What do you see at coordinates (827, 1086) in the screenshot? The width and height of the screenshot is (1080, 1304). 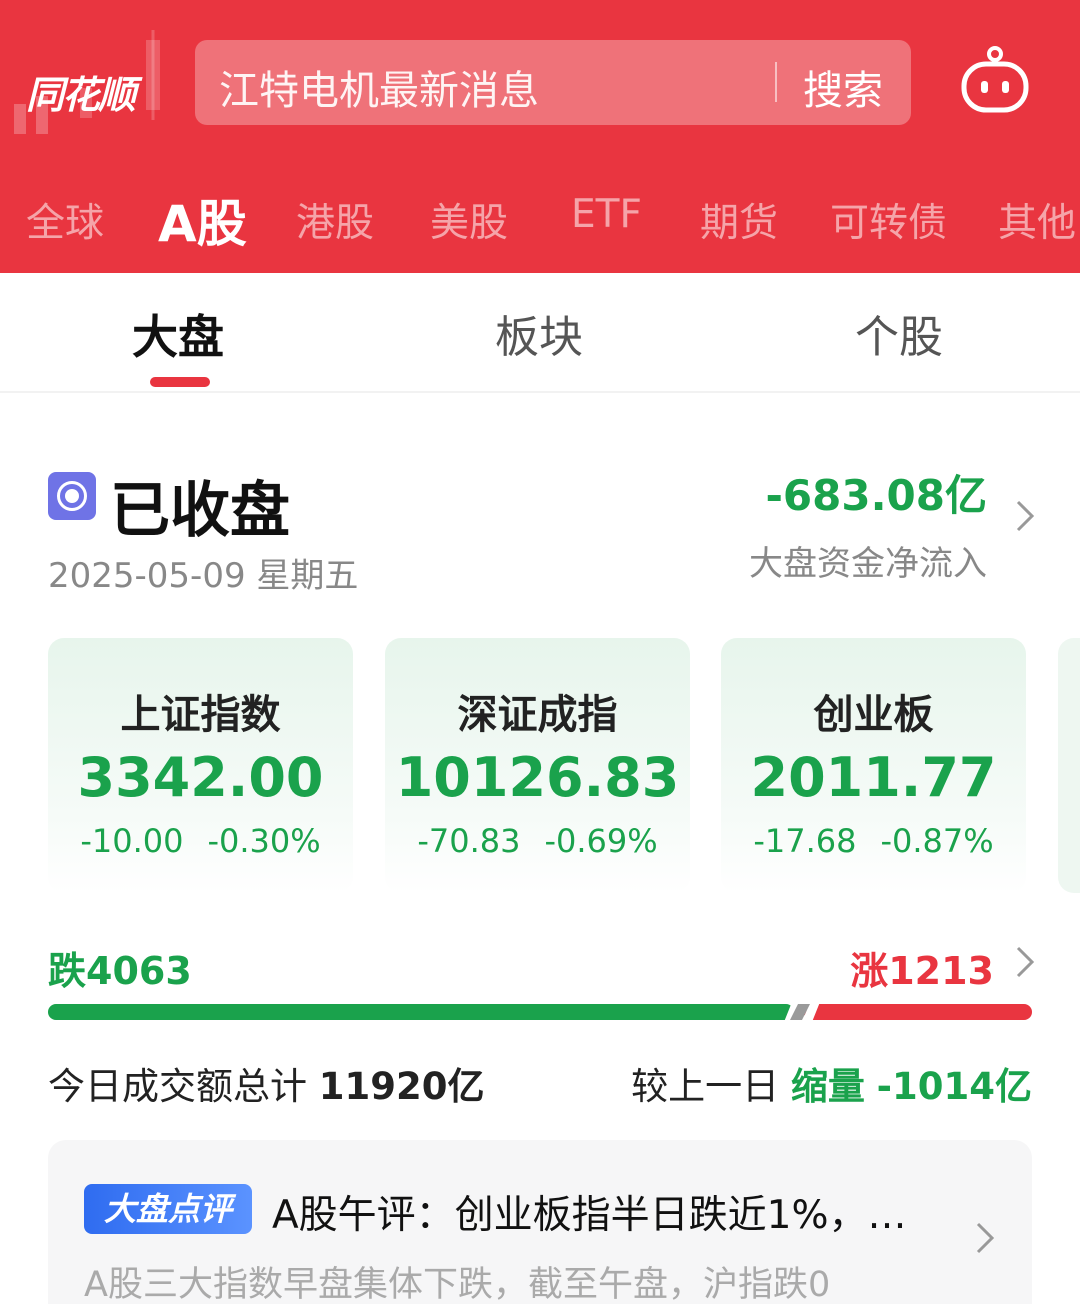 I see `compare-state: 缩量` at bounding box center [827, 1086].